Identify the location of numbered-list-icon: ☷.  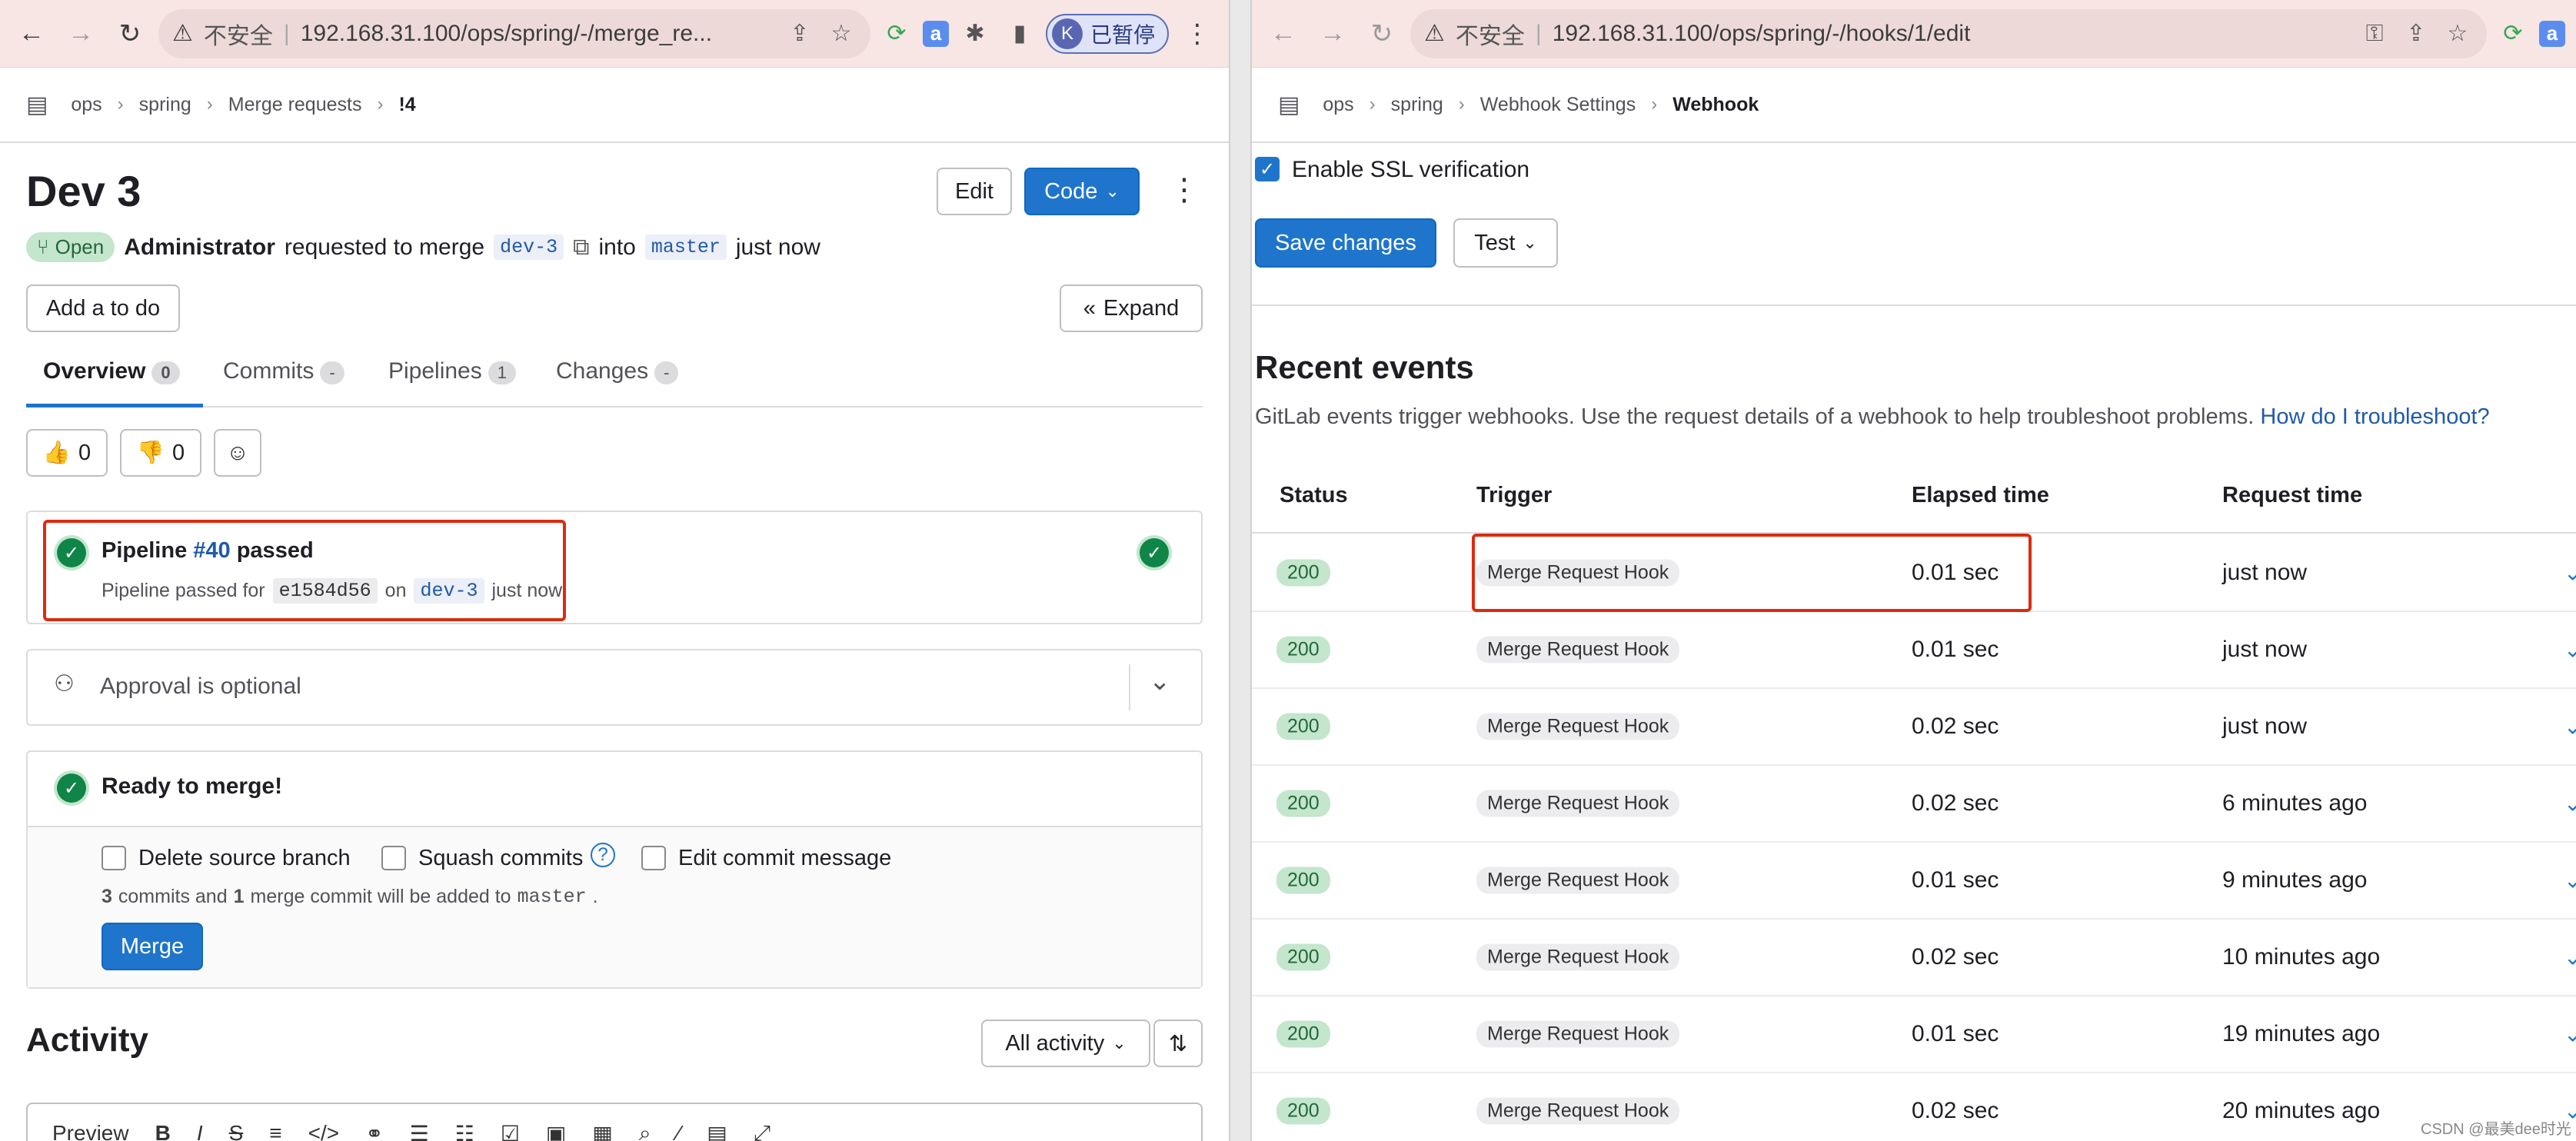
(464, 1131).